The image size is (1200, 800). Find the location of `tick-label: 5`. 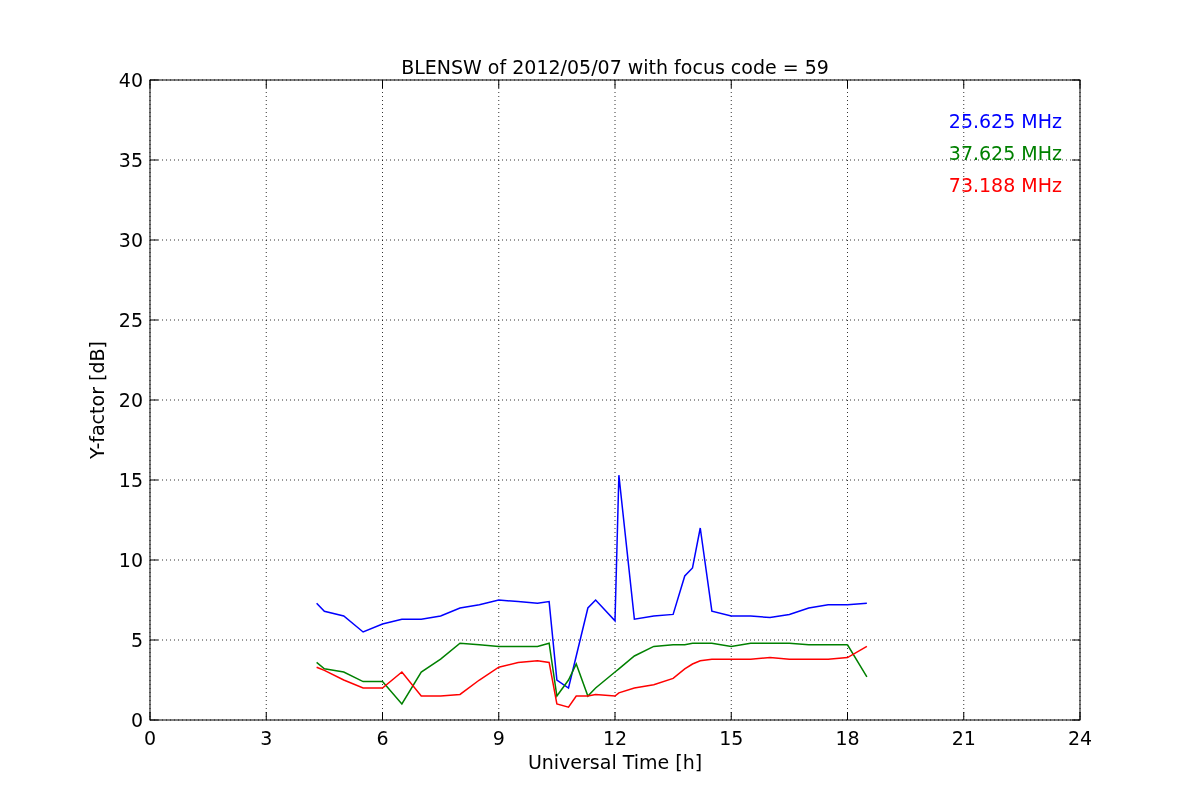

tick-label: 5 is located at coordinates (136, 640).